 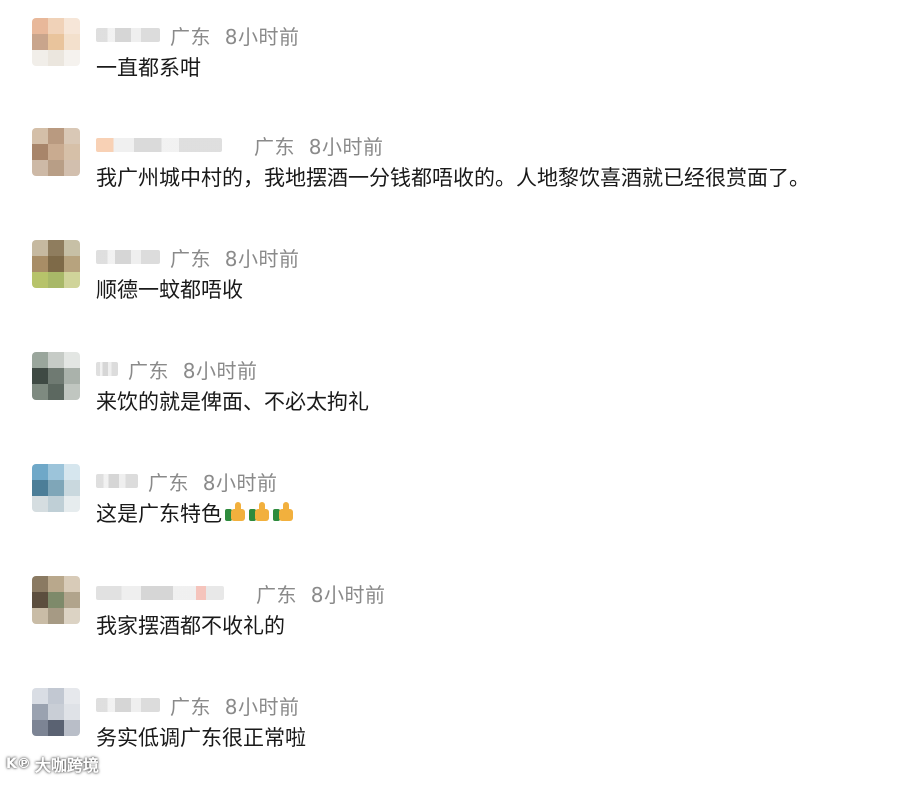 I want to click on comment-text: 我家摆酒都不收礼的, so click(x=190, y=626).